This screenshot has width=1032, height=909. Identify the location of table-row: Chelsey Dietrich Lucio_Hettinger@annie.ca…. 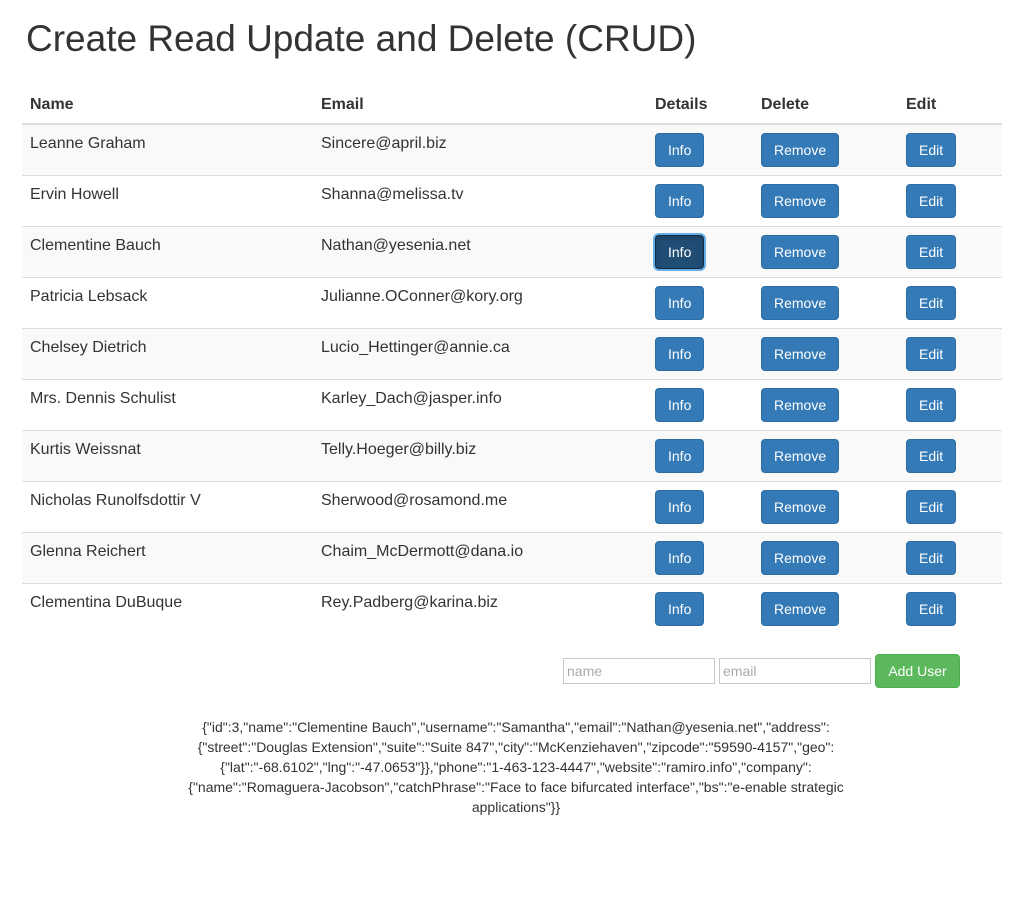
(512, 354).